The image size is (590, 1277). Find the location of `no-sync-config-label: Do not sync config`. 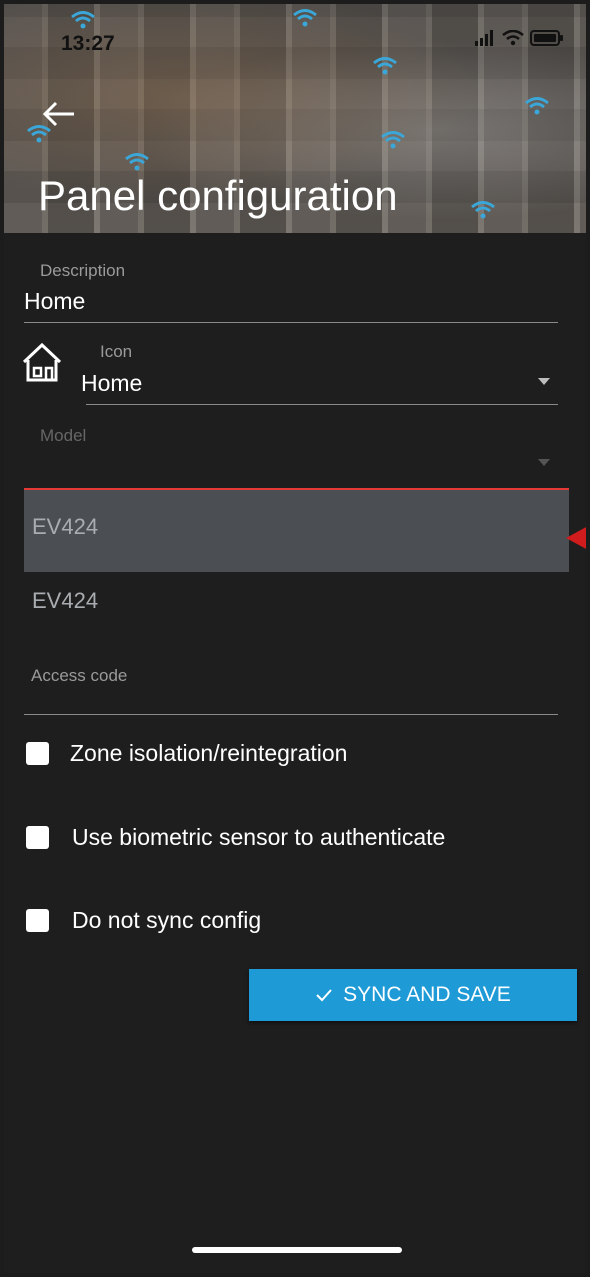

no-sync-config-label: Do not sync config is located at coordinates (167, 920).